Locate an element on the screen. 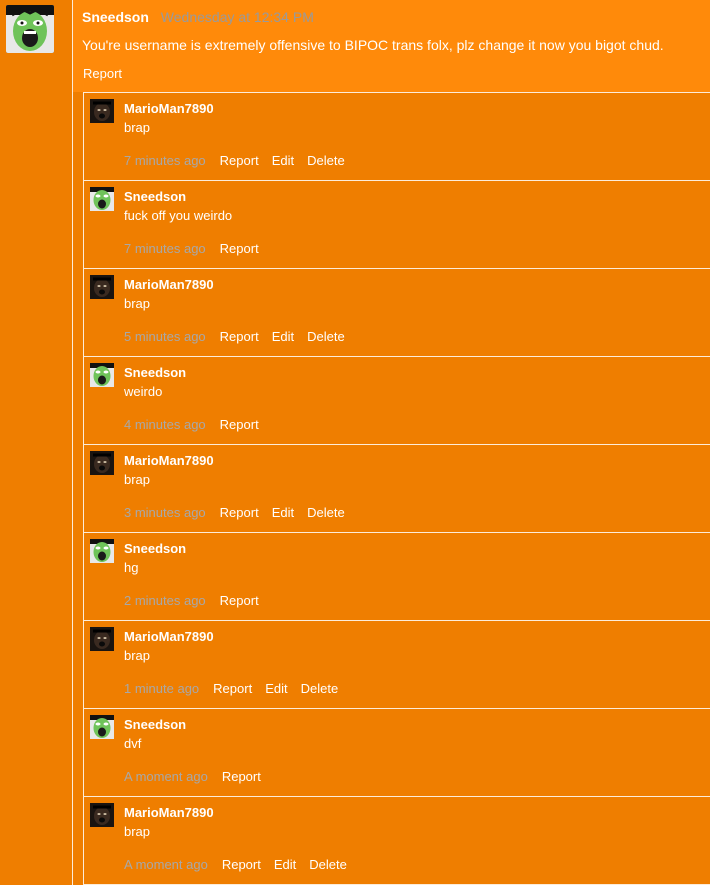  comment-timestamp: 2 minutes ago is located at coordinates (165, 600).